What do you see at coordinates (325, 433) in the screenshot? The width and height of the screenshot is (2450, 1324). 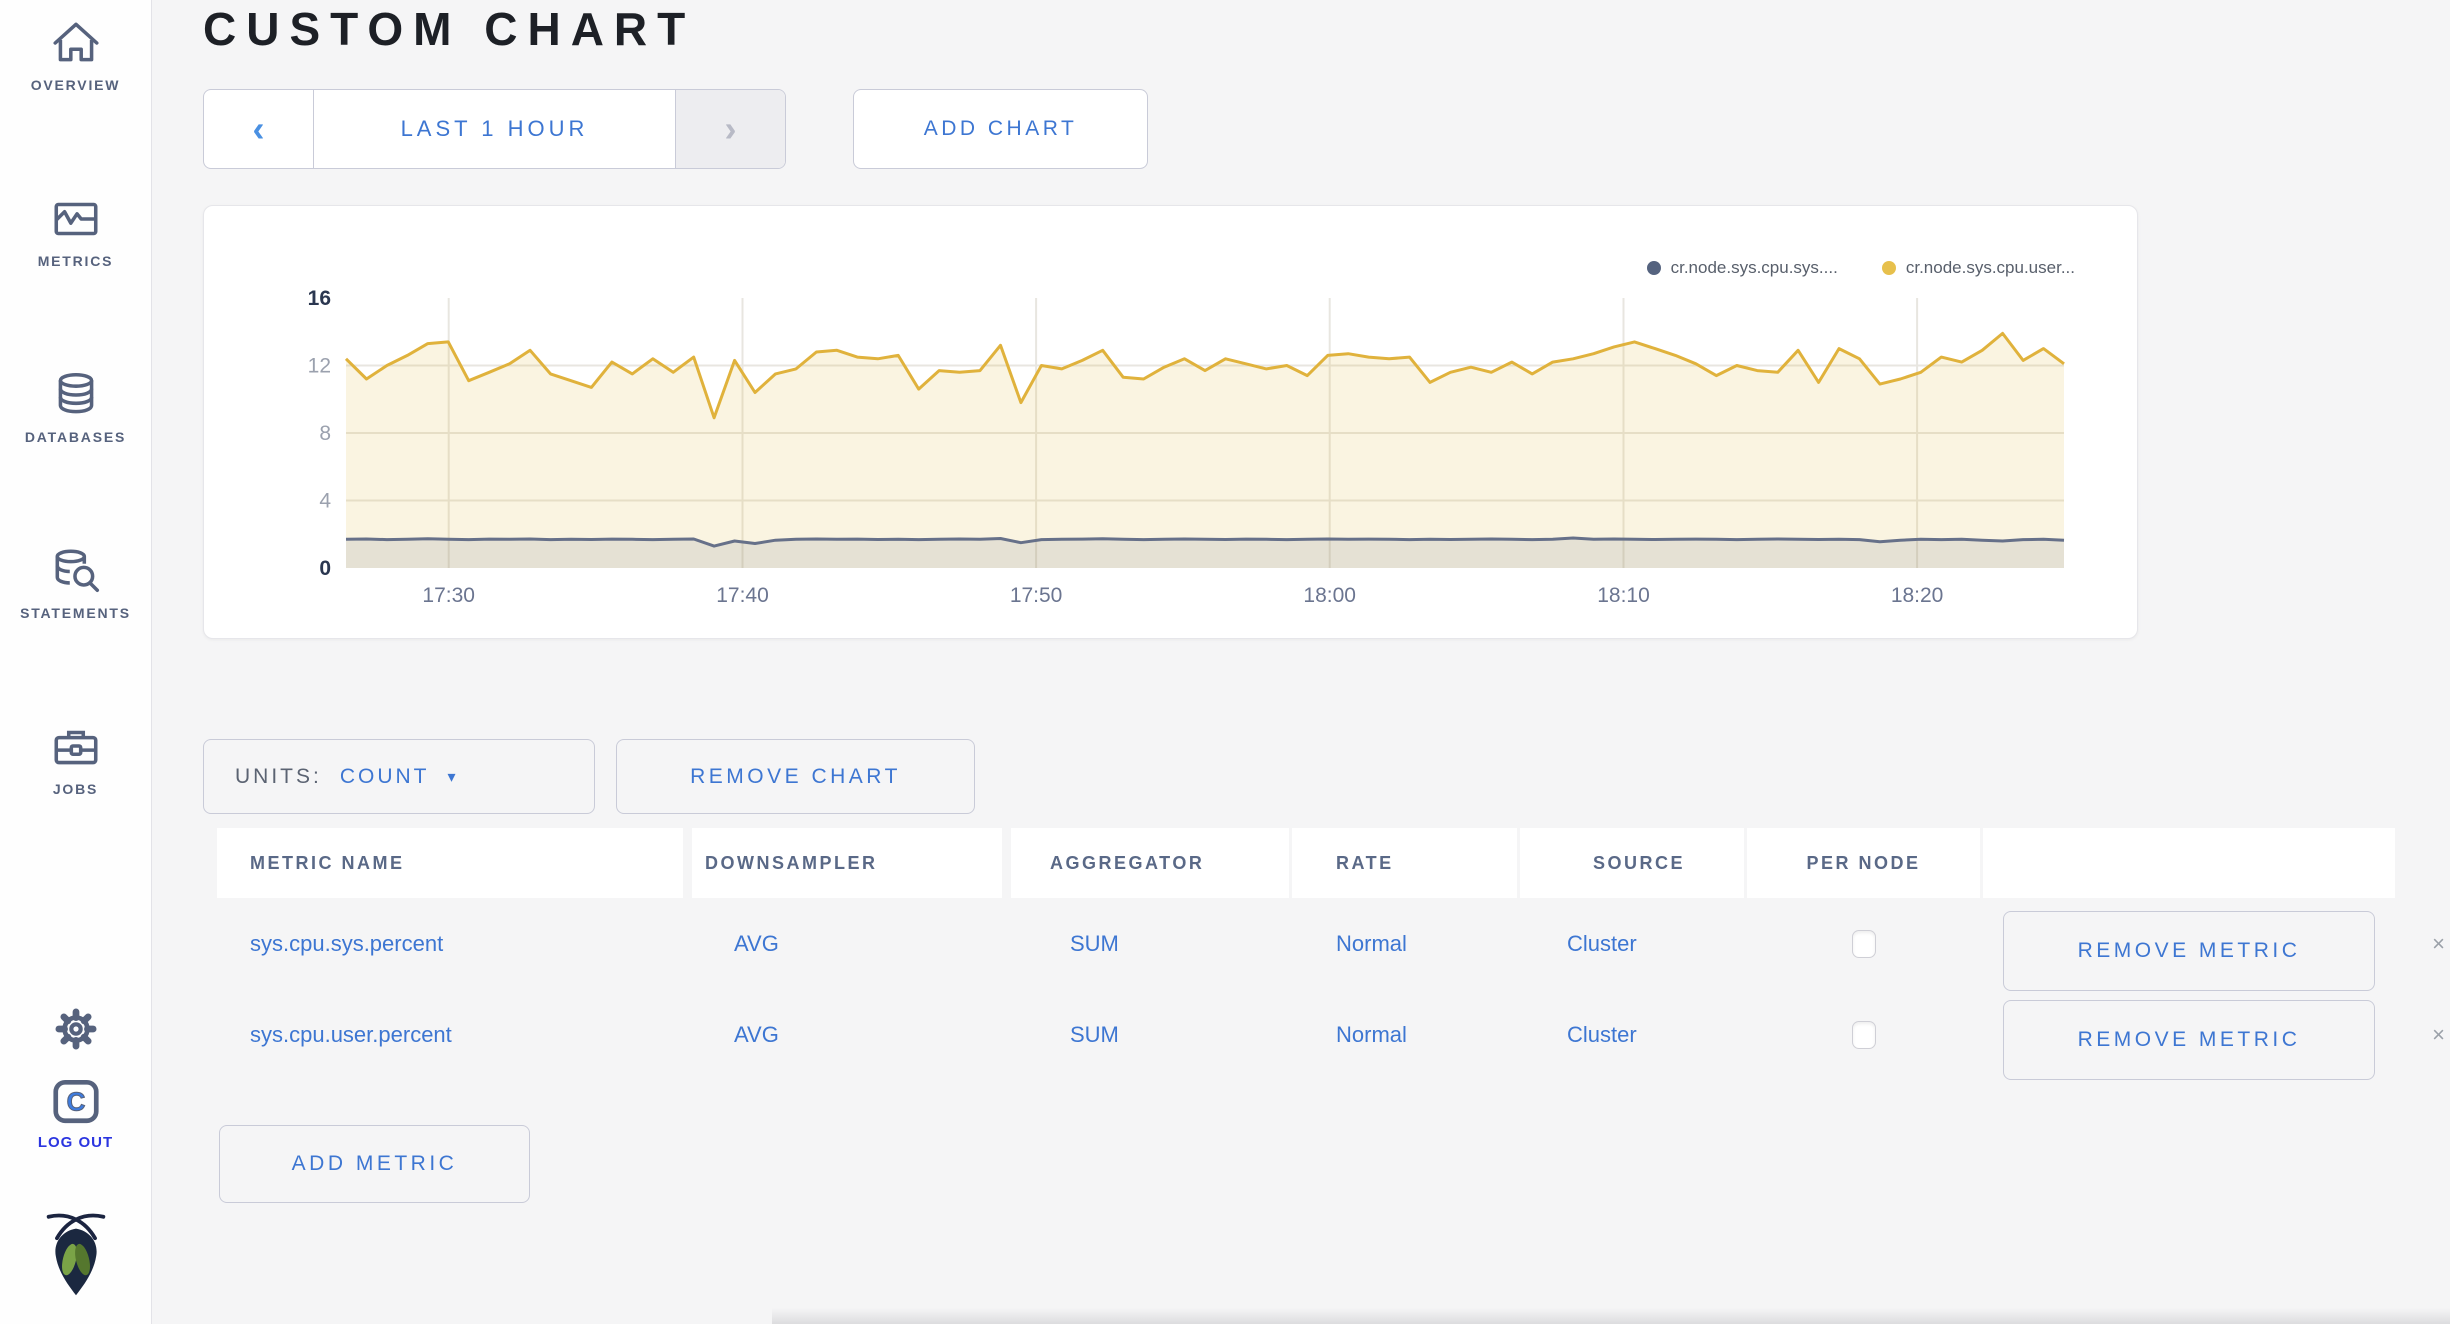 I see `svg-text: 8` at bounding box center [325, 433].